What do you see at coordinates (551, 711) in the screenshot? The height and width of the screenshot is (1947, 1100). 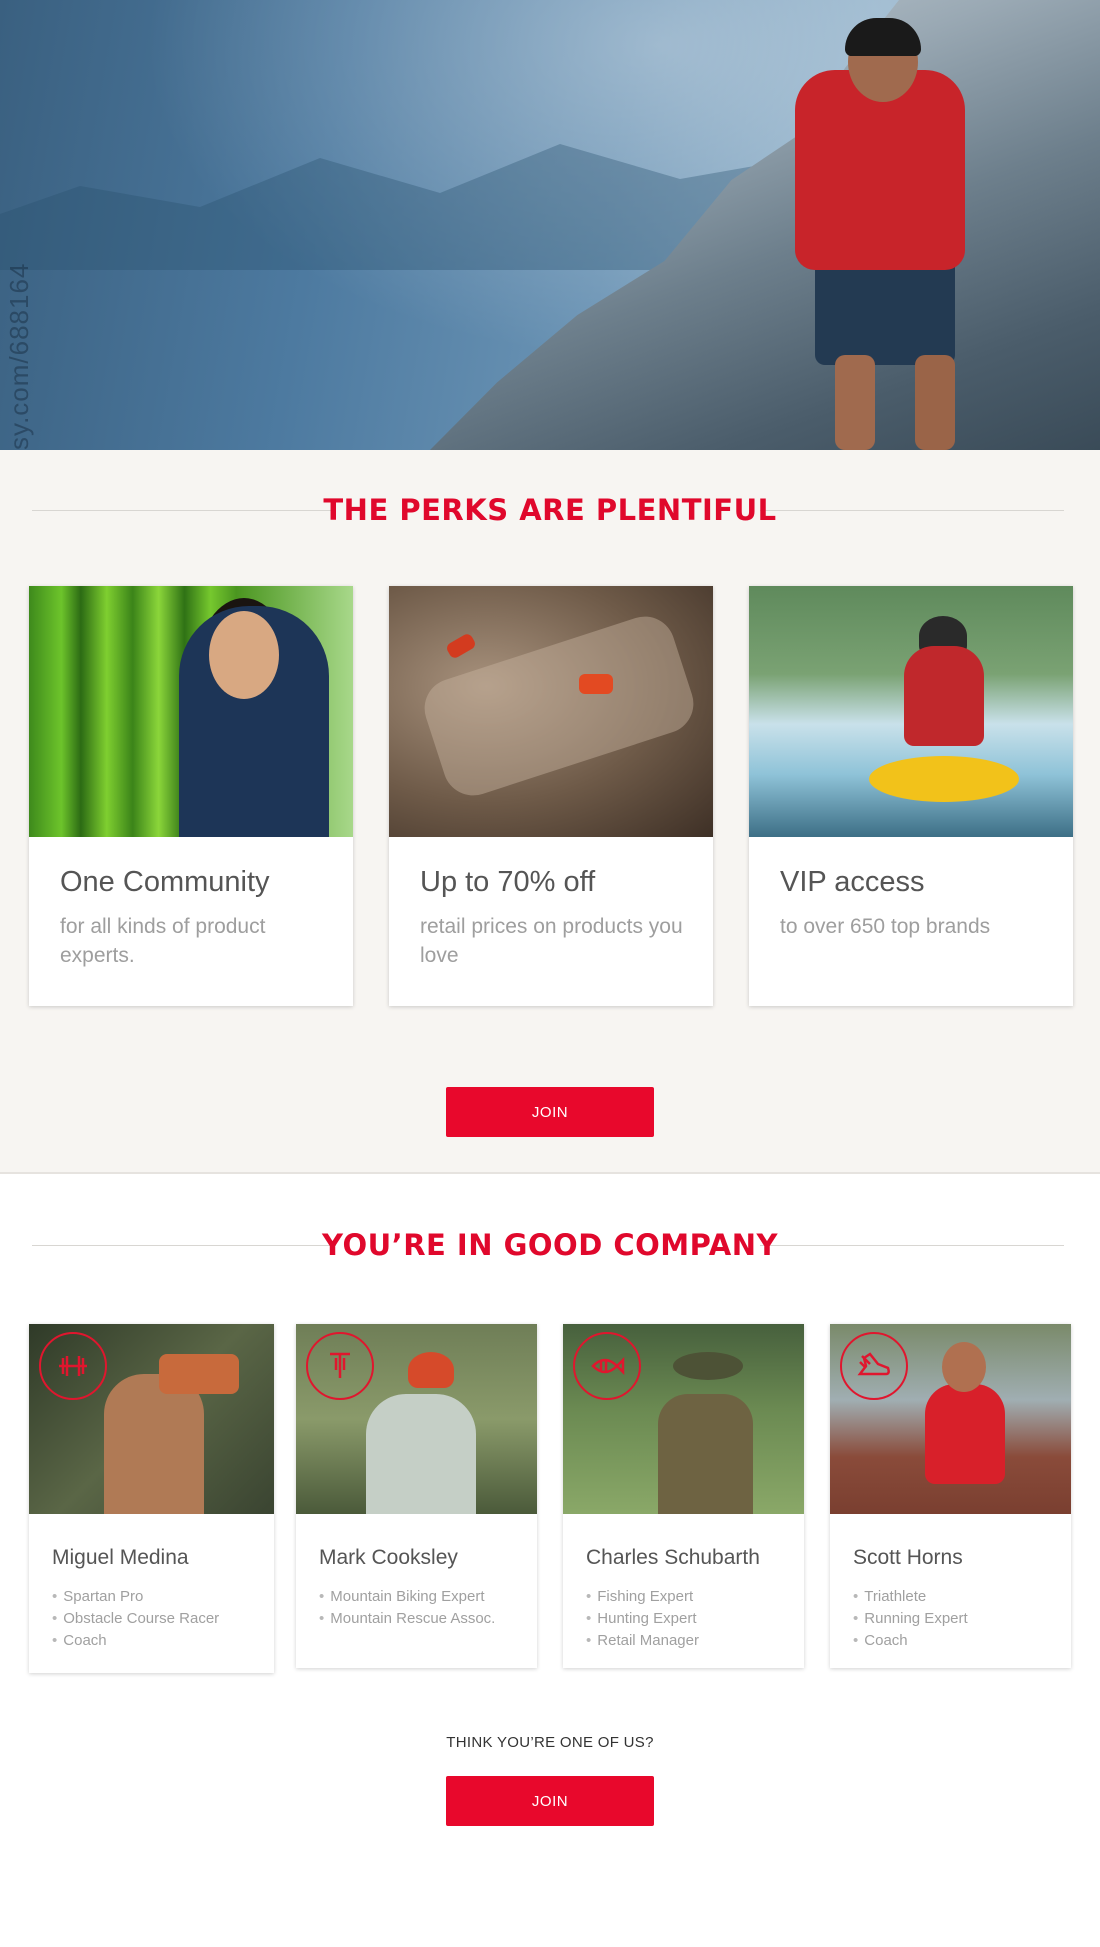 I see `perk-photo-discount` at bounding box center [551, 711].